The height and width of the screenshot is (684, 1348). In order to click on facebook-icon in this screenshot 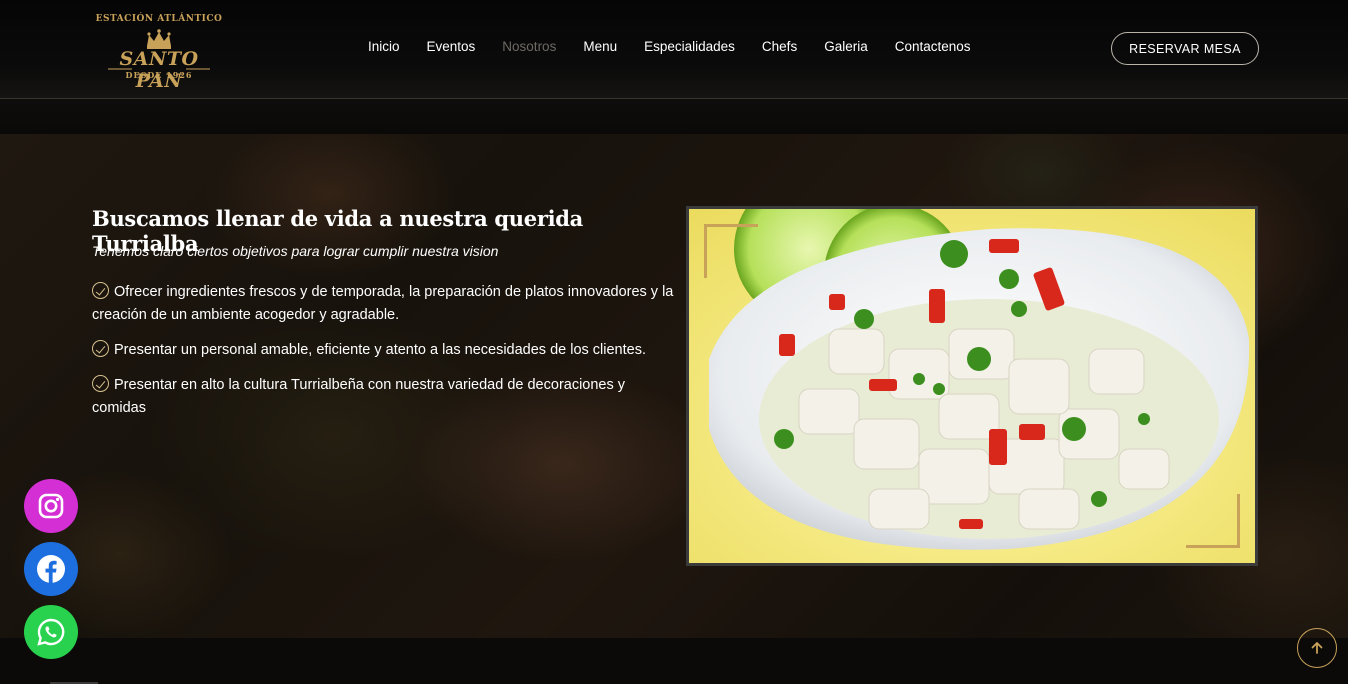, I will do `click(51, 569)`.